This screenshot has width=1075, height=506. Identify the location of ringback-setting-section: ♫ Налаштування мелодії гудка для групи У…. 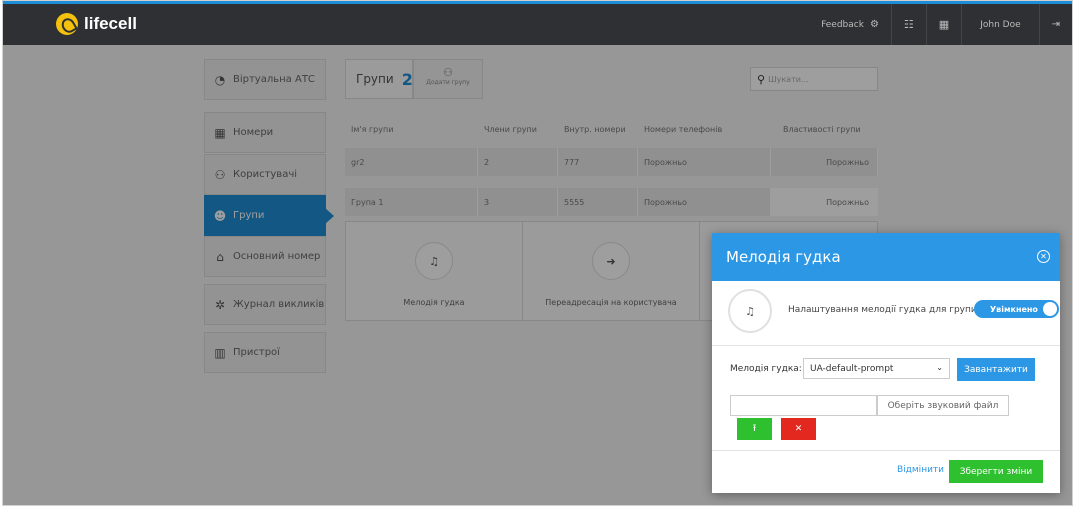
(886, 313).